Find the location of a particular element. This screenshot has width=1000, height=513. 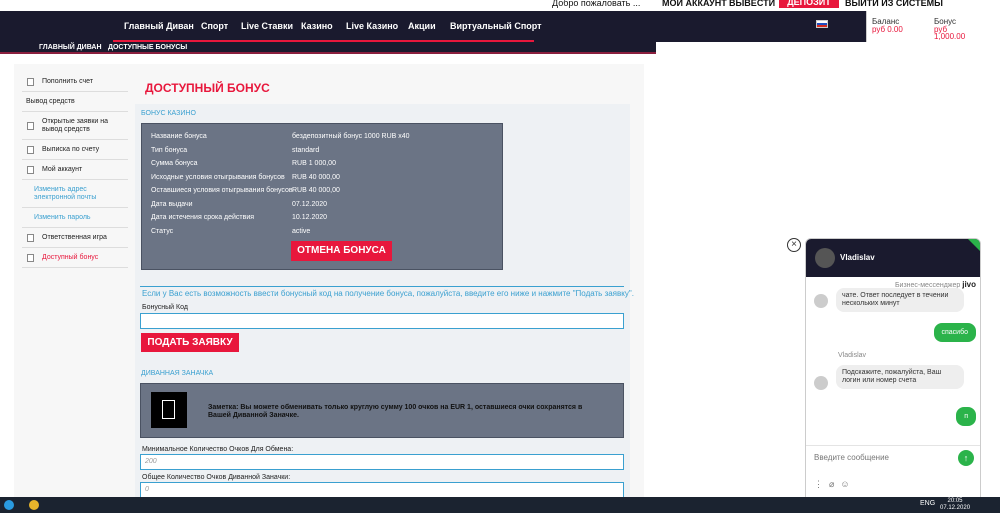

sidebar-item-statement: Выписка по счету is located at coordinates (75, 150).